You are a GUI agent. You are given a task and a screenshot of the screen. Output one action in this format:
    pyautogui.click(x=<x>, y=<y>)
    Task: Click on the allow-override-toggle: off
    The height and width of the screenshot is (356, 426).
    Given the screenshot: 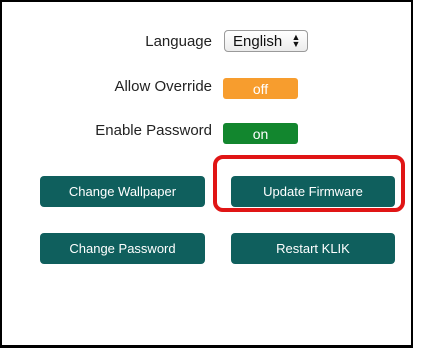 What is the action you would take?
    pyautogui.click(x=260, y=88)
    